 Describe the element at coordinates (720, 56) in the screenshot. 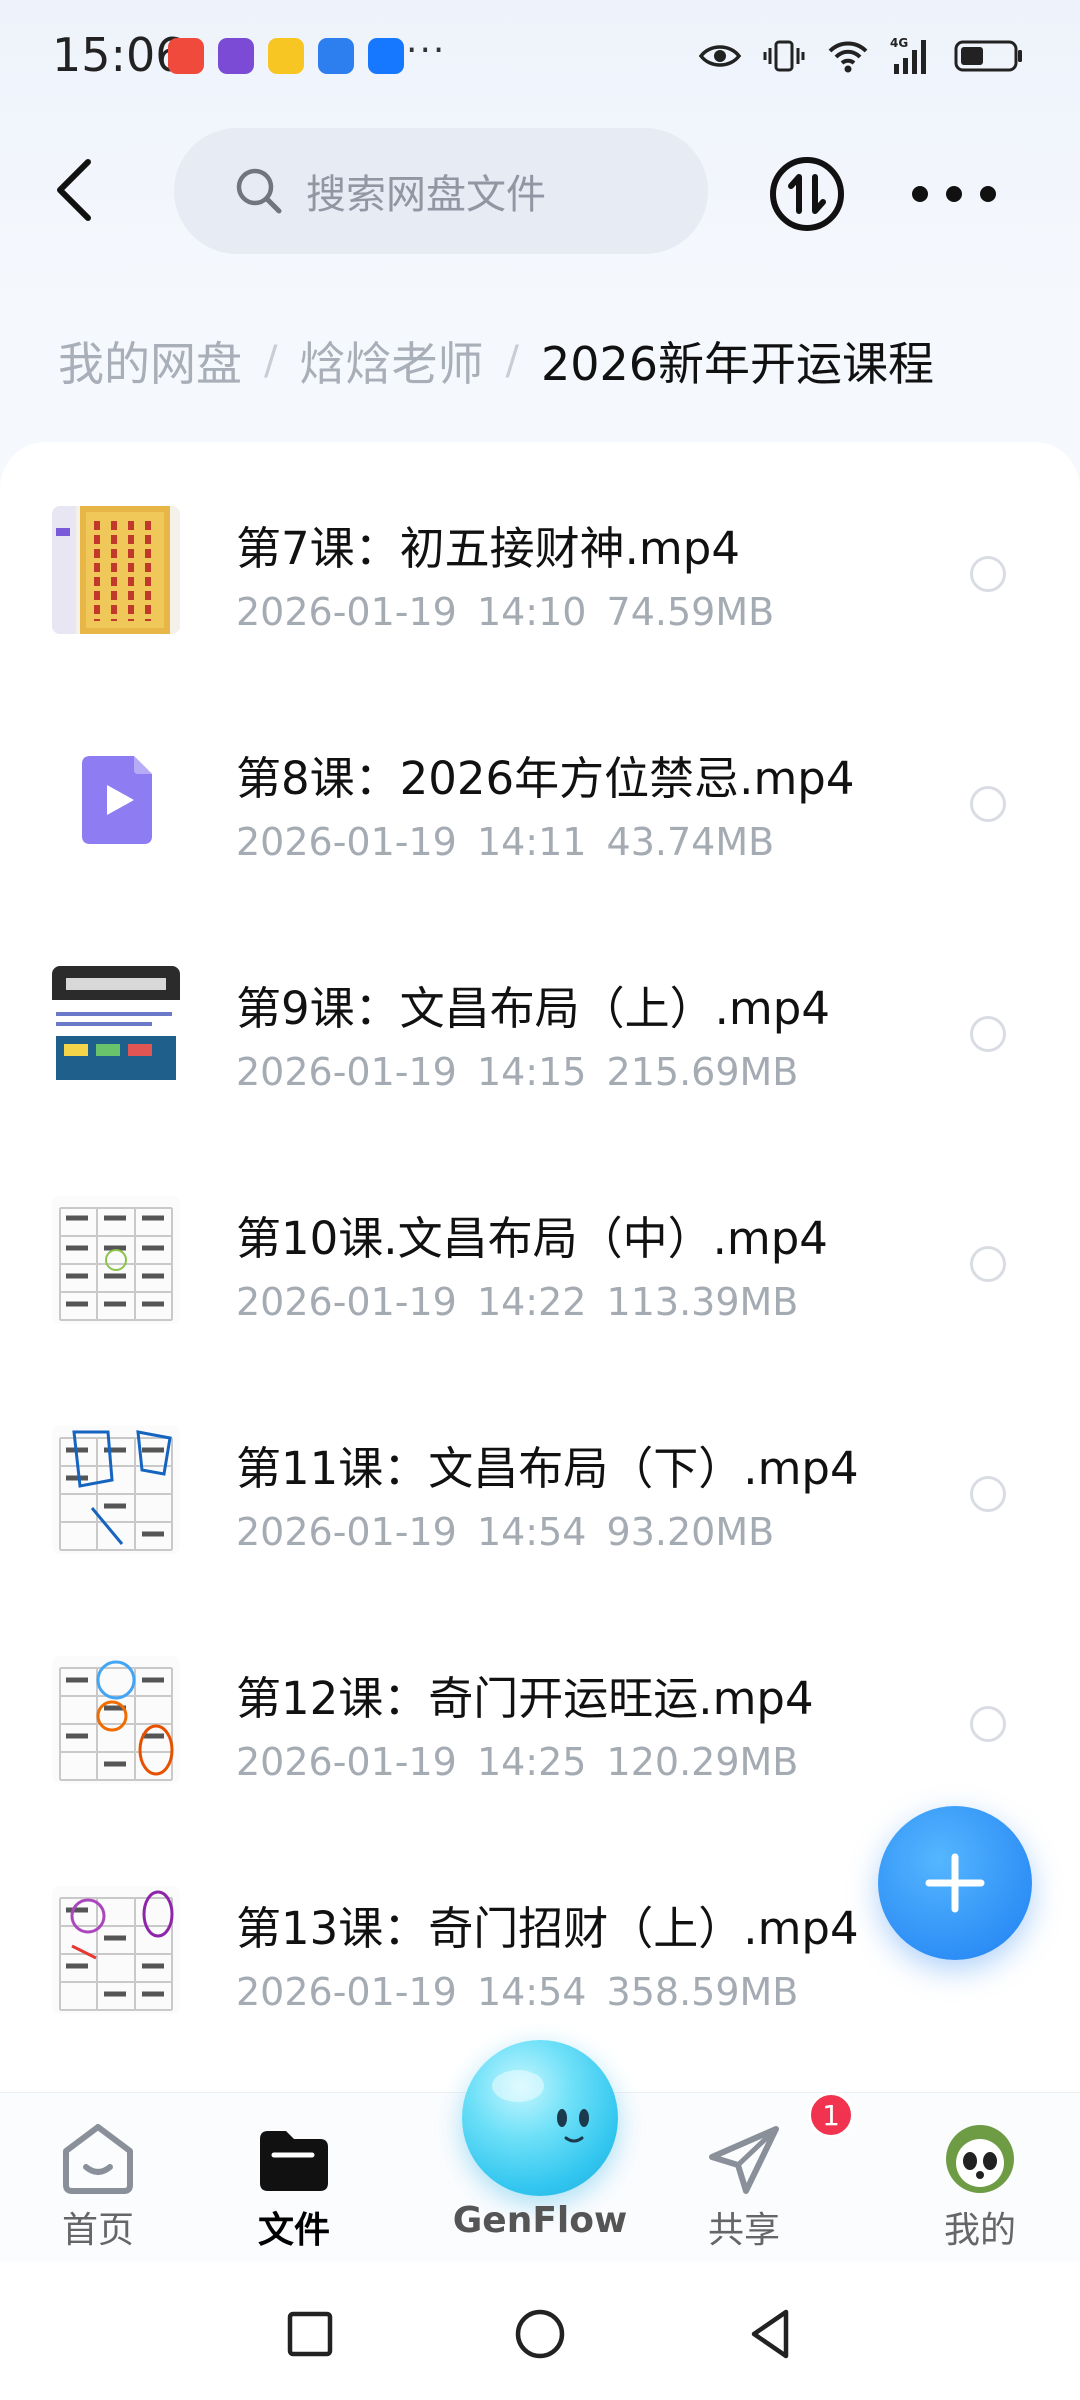

I see `eye-icon` at that location.